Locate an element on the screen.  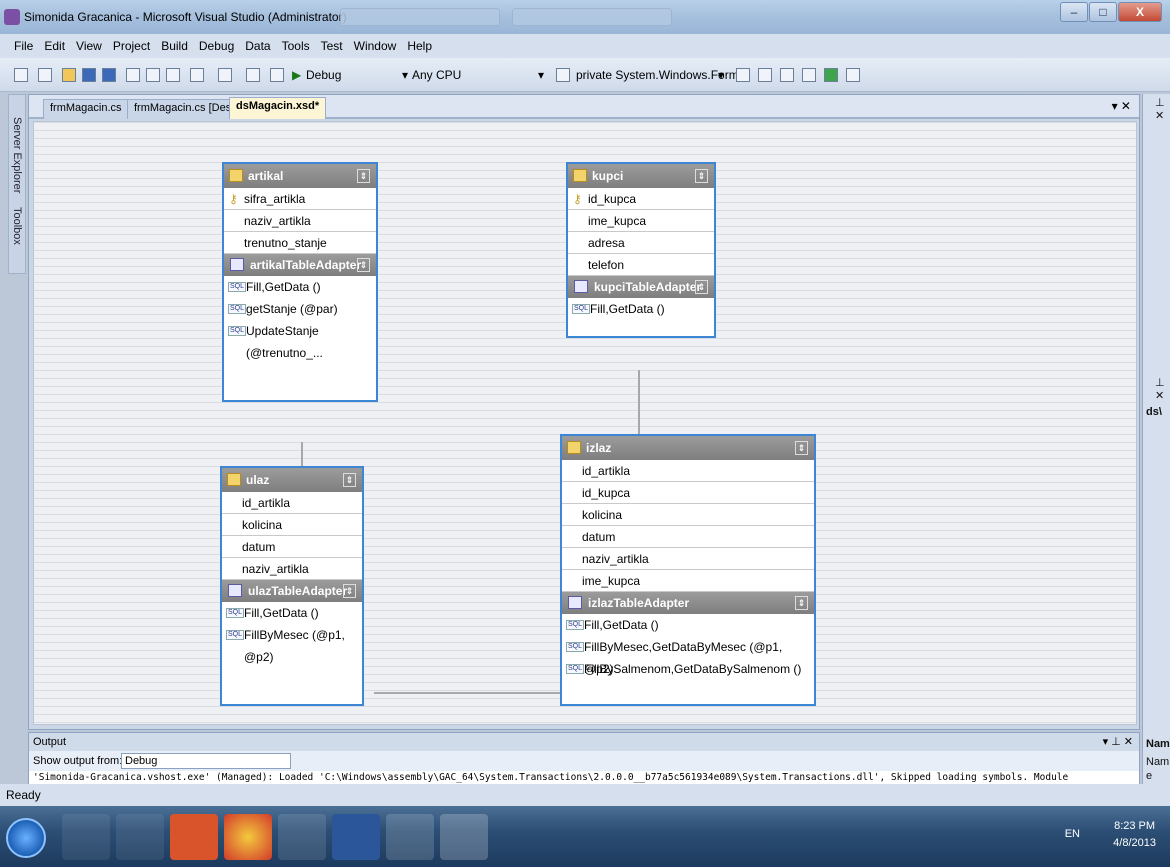
column-row: ⚷ id_kupca is located at coordinates (641, 199).